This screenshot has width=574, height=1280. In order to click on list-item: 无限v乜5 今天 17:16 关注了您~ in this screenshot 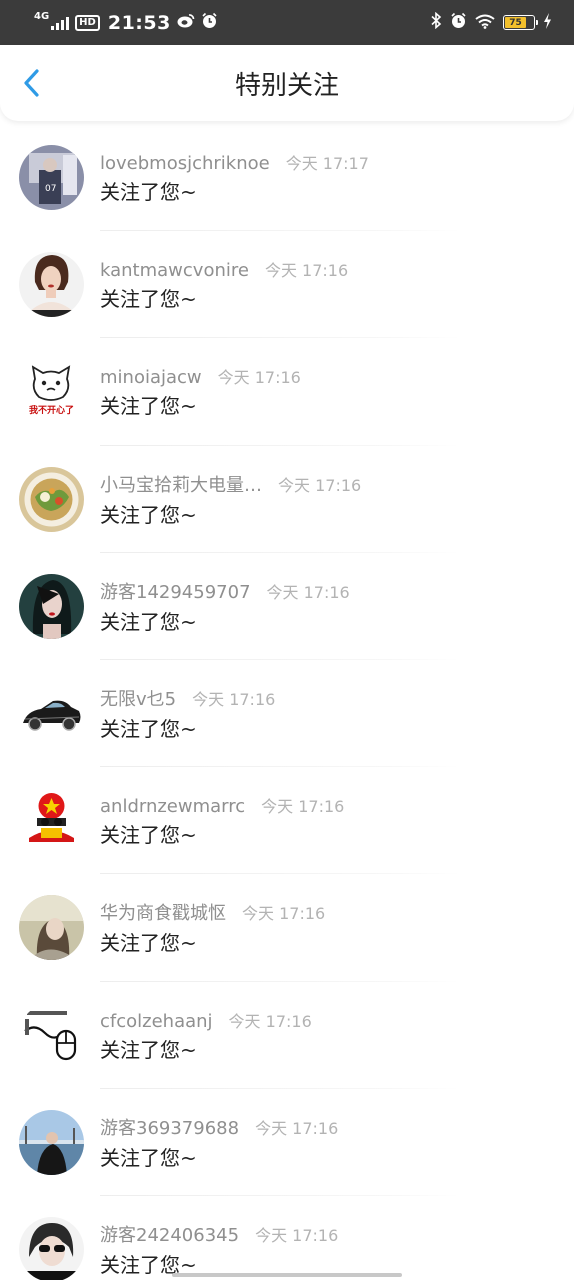, I will do `click(287, 714)`.